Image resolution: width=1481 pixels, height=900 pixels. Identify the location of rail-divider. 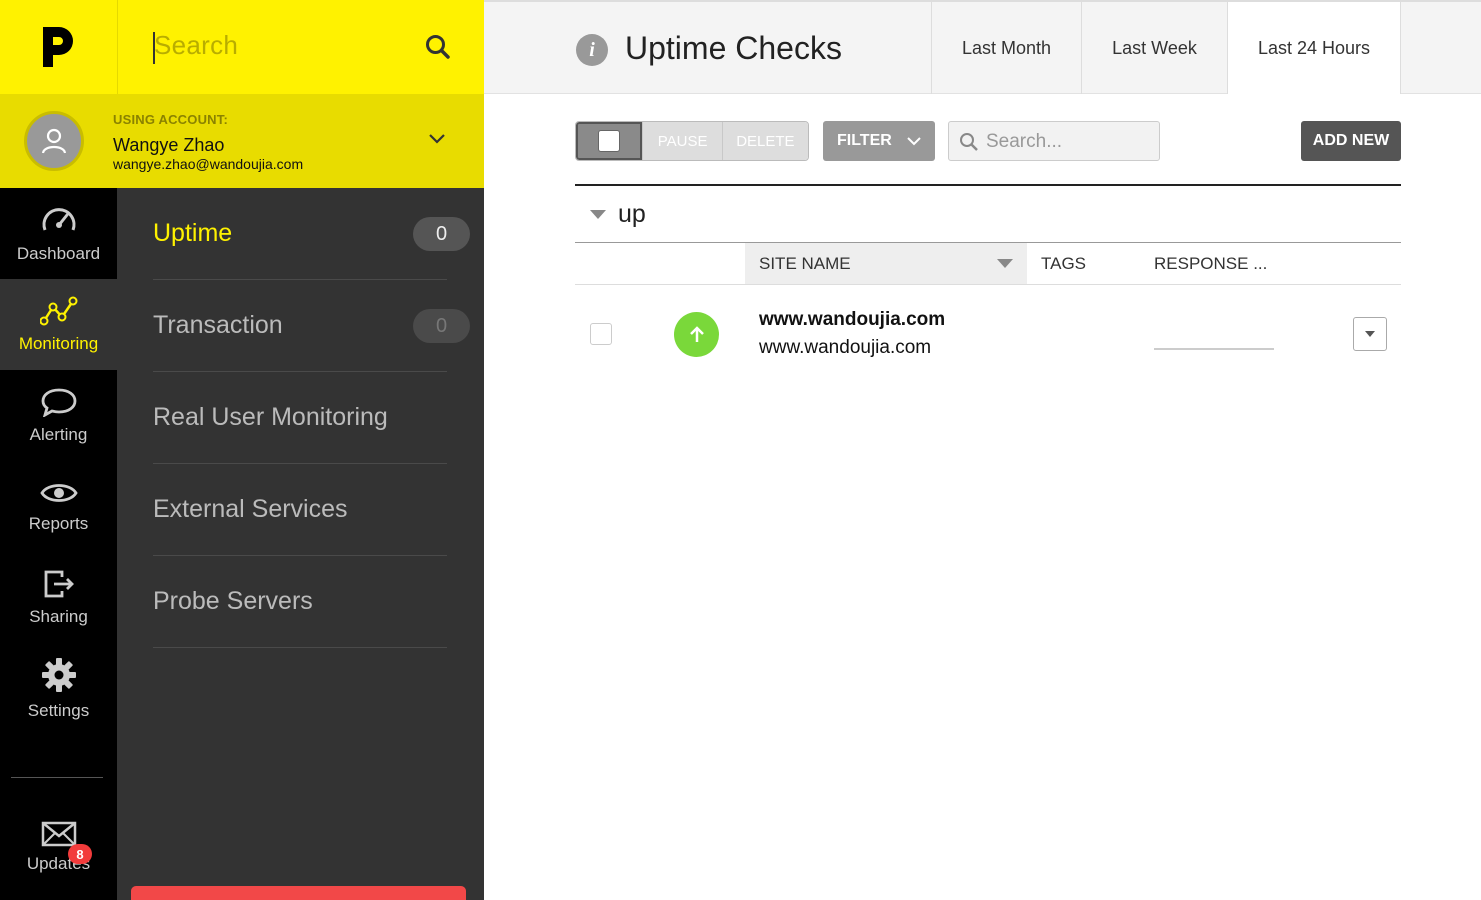
(57, 777).